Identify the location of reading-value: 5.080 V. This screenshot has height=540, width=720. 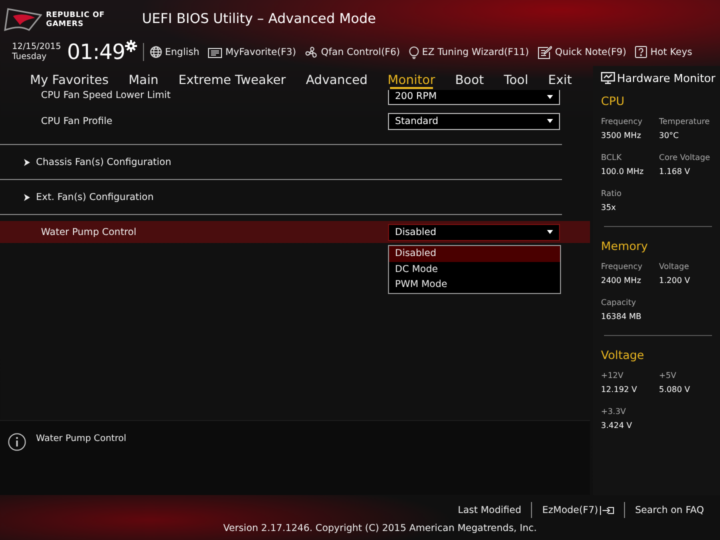
(675, 389).